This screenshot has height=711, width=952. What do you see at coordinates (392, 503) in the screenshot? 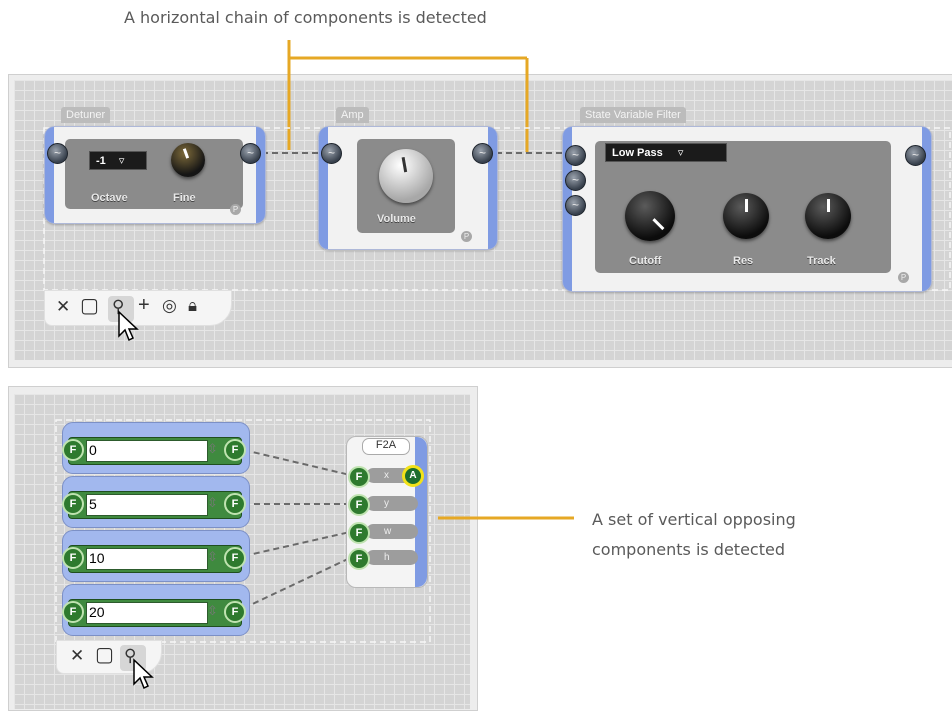
I see `f2a-input-y: y` at bounding box center [392, 503].